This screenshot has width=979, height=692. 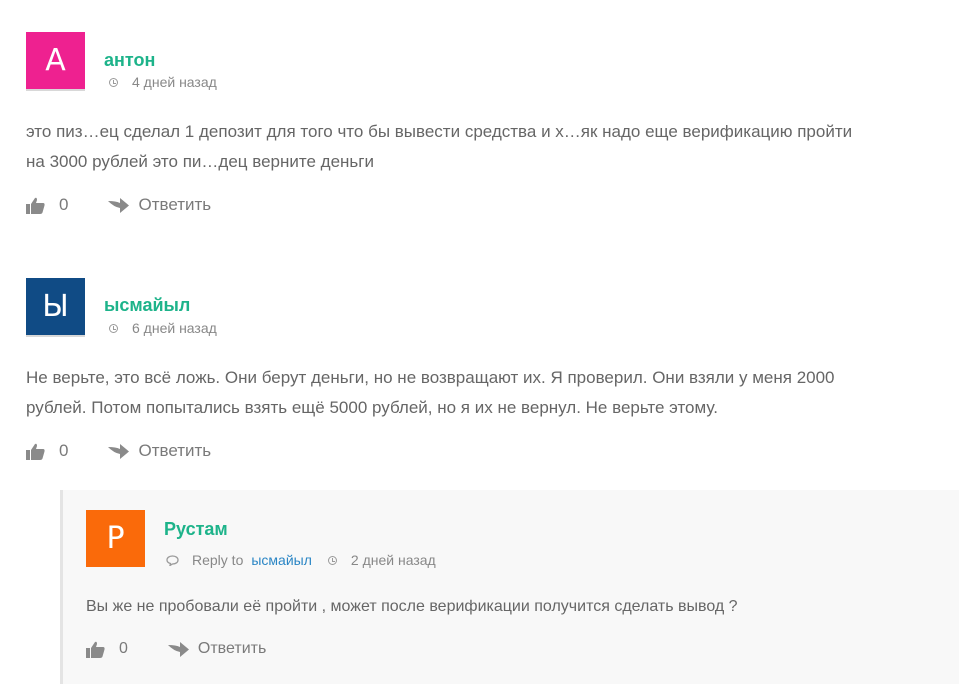 I want to click on comment-meta: 4 дней назад, so click(x=163, y=82).